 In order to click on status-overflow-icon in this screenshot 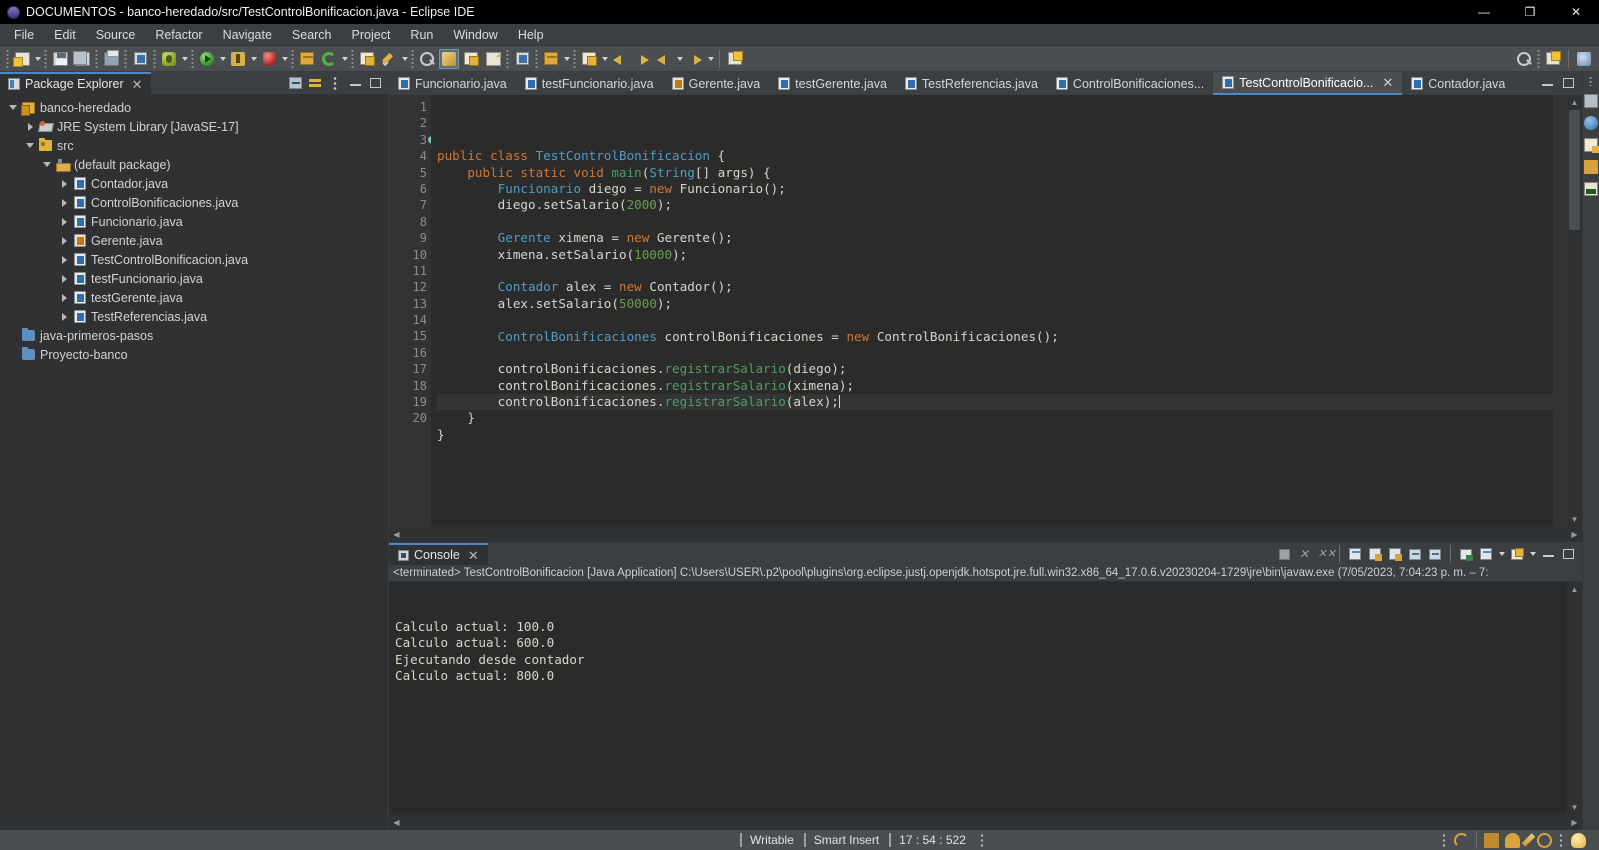, I will do `click(982, 840)`.